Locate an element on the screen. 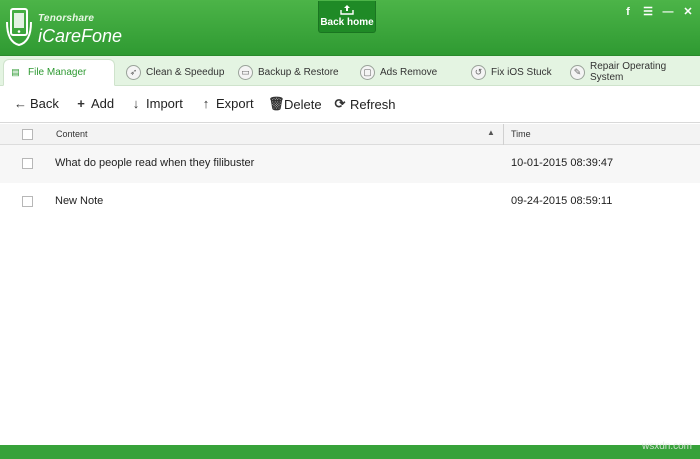  tab-ads-remove: ▢ Ads Remove is located at coordinates (396, 72).